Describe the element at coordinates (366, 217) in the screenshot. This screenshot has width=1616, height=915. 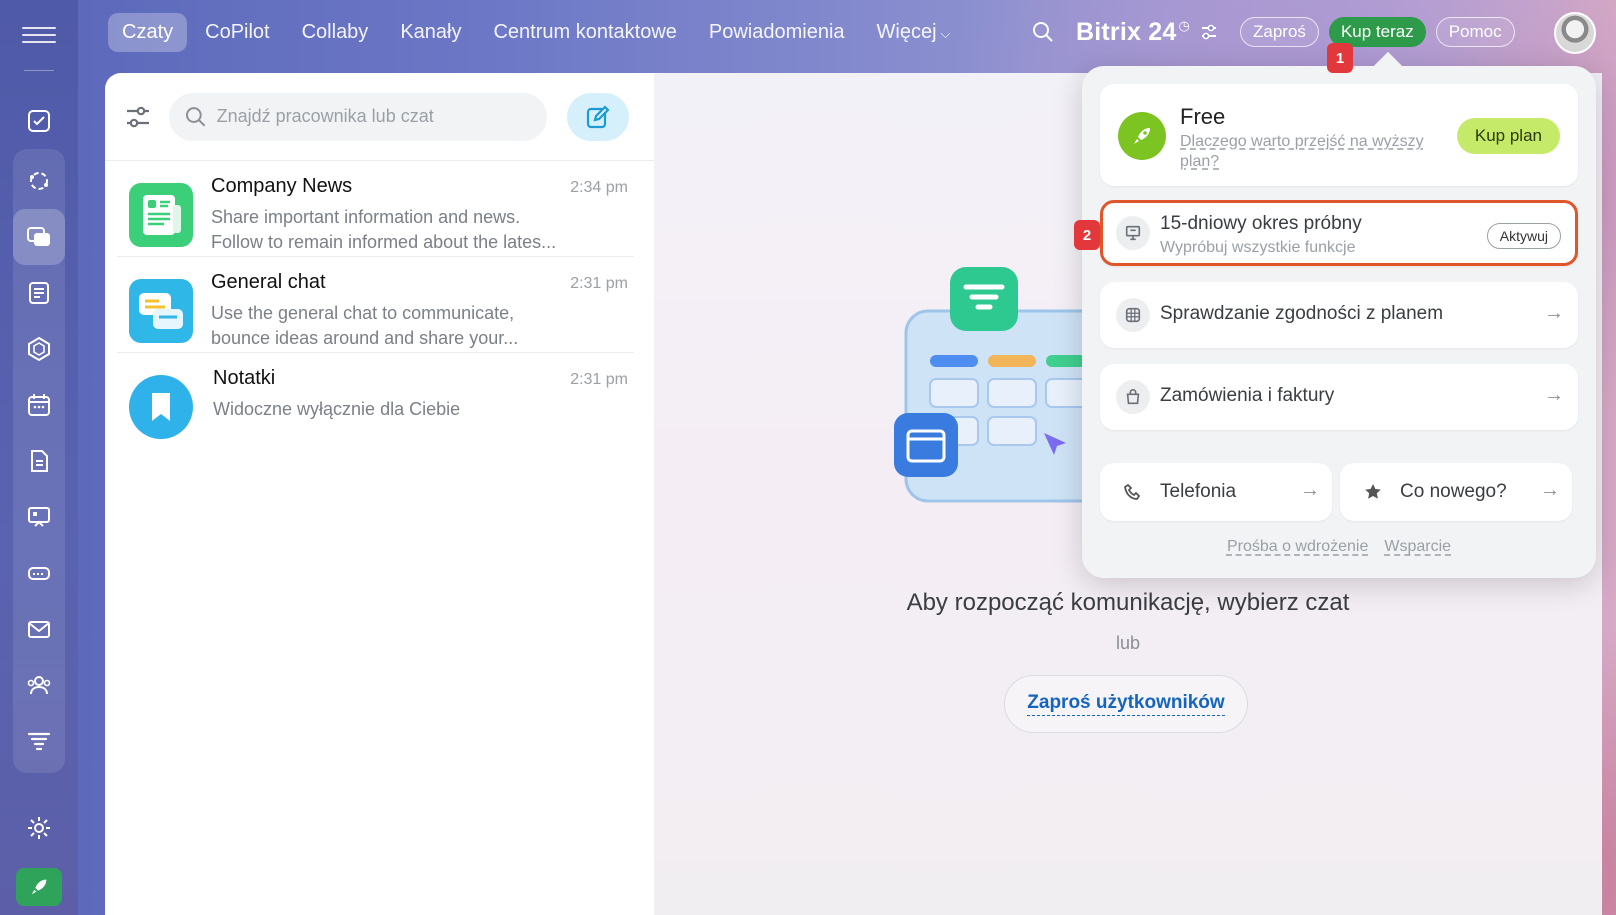
I see `chat-preview-line: Share important information and news.` at that location.